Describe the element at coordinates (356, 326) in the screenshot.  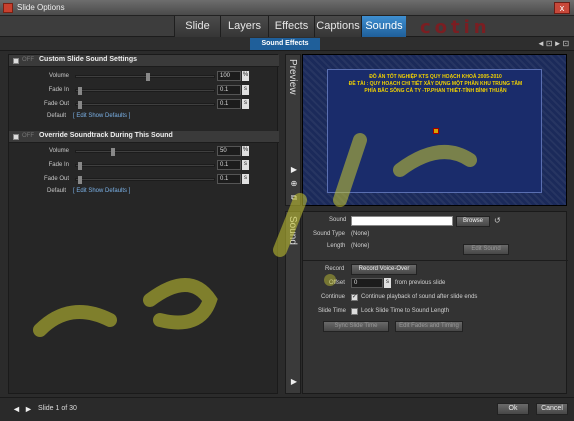
I see `sync-slide-time-button: Sync Slide Time` at that location.